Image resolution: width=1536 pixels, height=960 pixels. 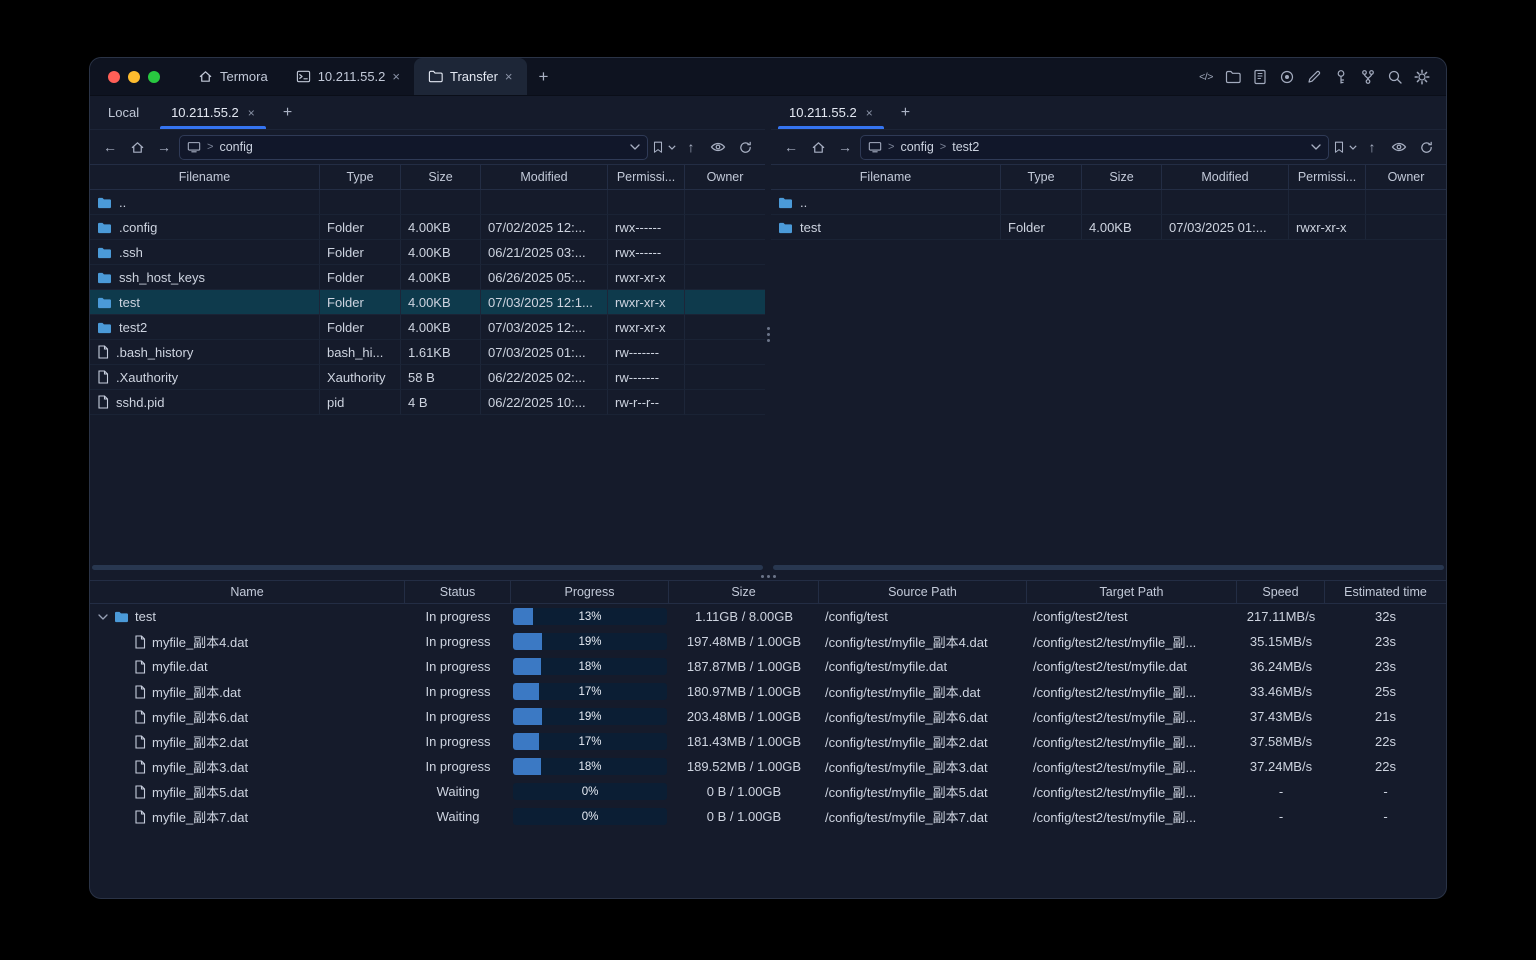 What do you see at coordinates (590, 641) in the screenshot?
I see `progress-label: 19%` at bounding box center [590, 641].